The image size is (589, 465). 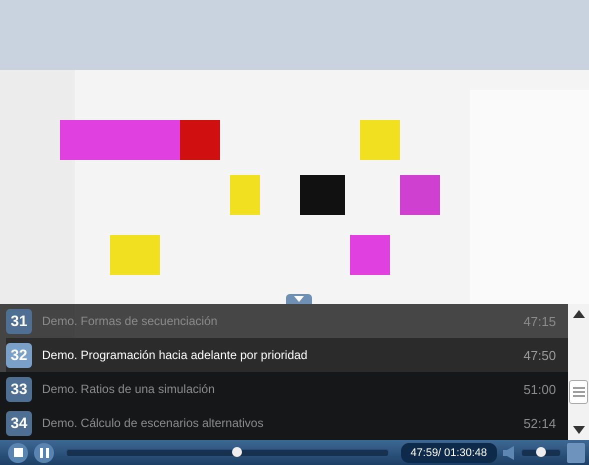 I want to click on chapter-duration: 51:00, so click(x=539, y=389).